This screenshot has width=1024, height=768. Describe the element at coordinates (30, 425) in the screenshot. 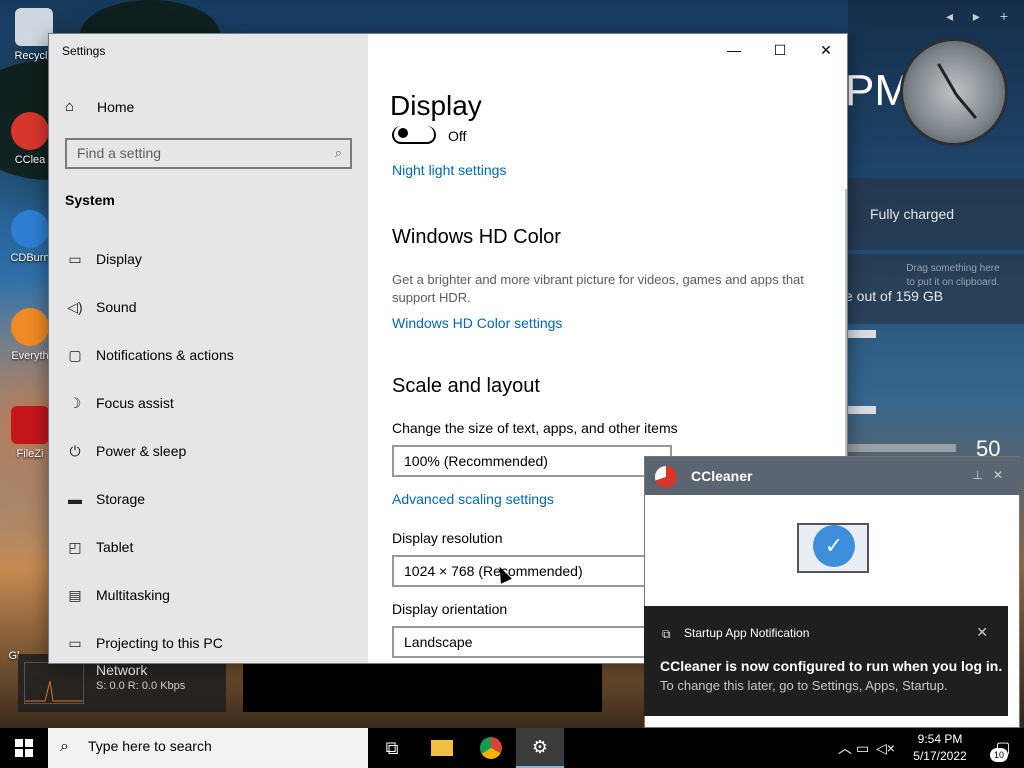

I see `filezilla-icon` at that location.